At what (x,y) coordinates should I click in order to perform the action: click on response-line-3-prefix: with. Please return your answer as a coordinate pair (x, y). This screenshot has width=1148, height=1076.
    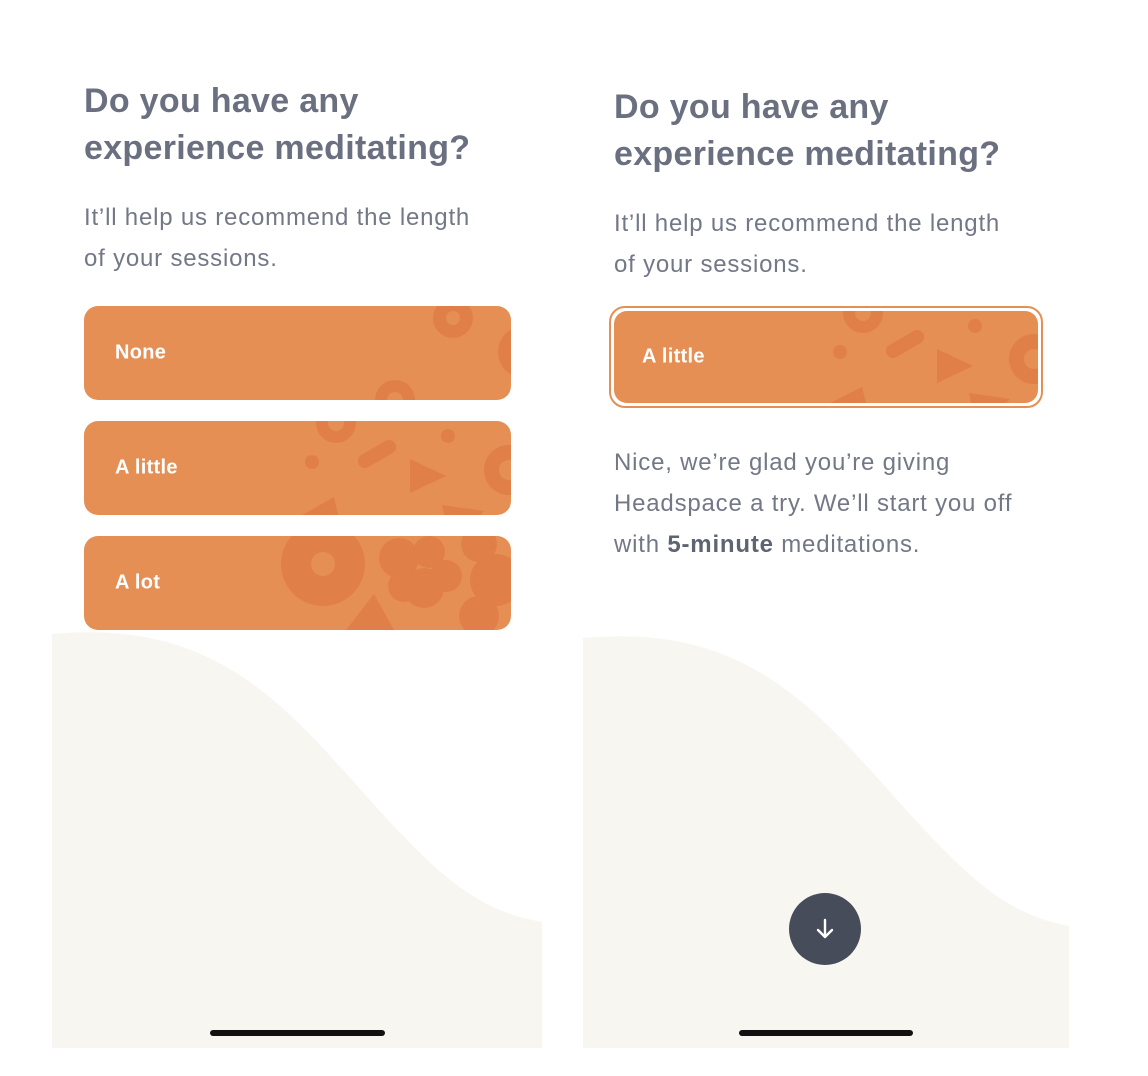
    Looking at the image, I should click on (641, 544).